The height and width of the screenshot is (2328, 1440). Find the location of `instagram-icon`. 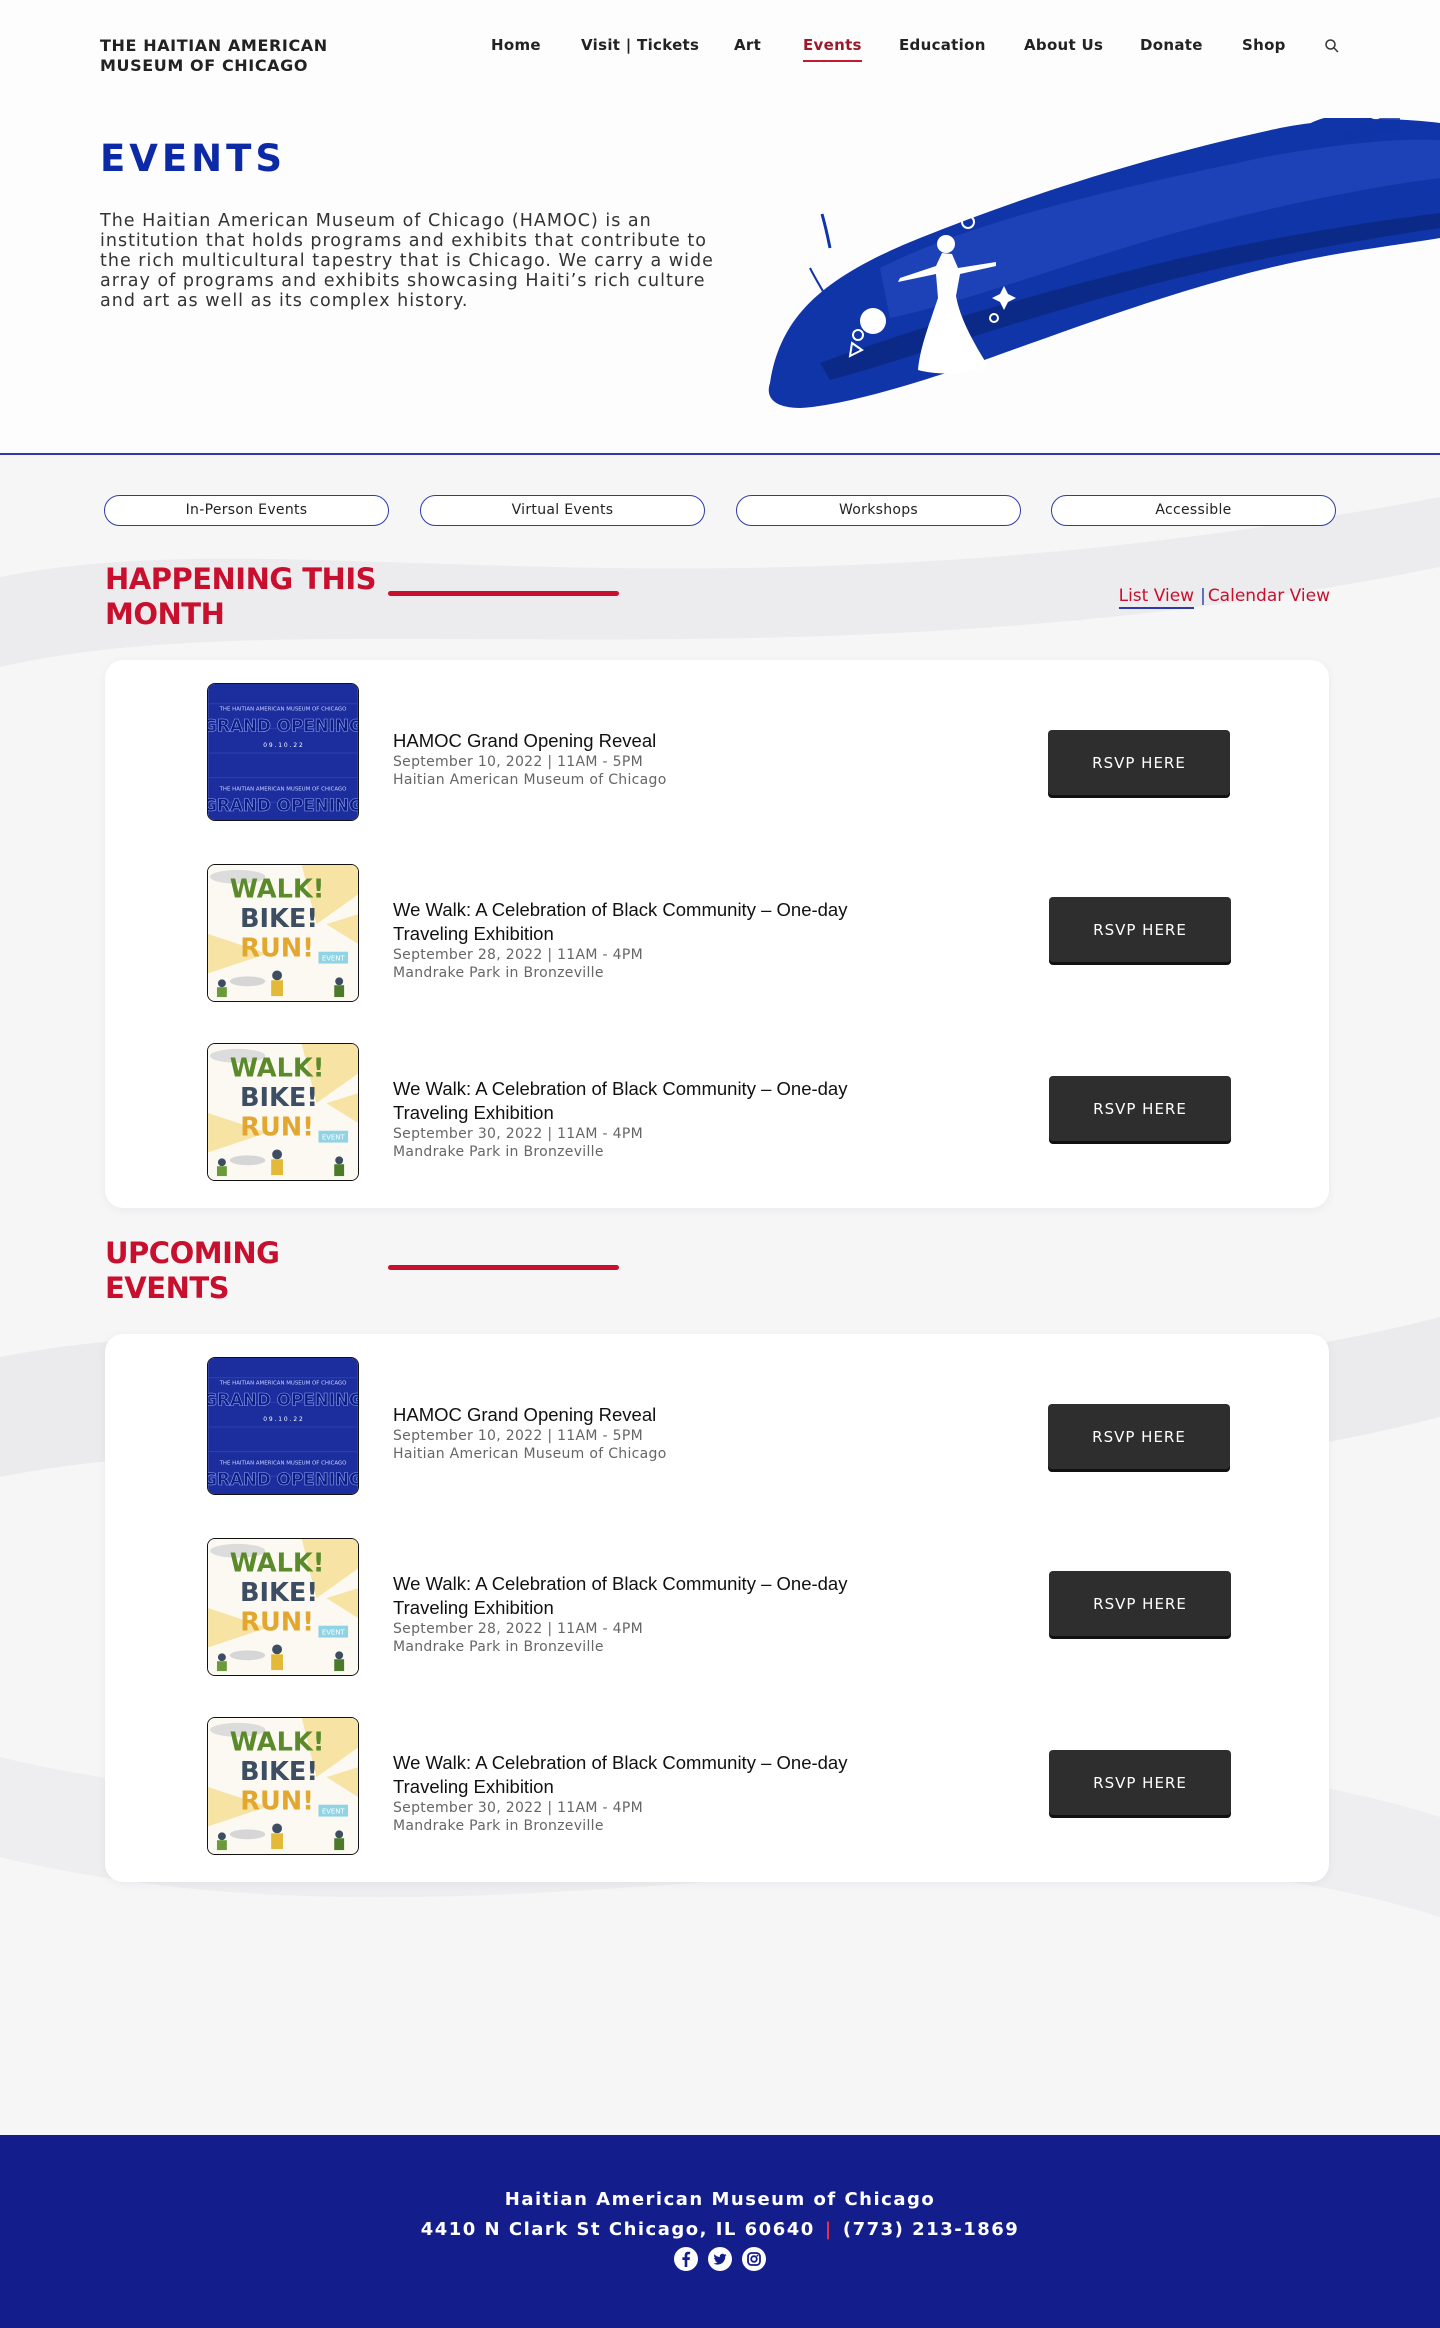

instagram-icon is located at coordinates (754, 2259).